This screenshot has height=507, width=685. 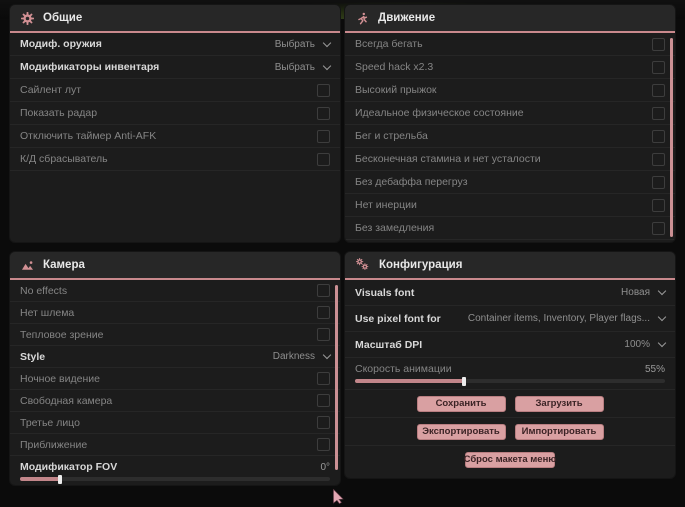 What do you see at coordinates (175, 479) in the screenshot?
I see `fov-slider` at bounding box center [175, 479].